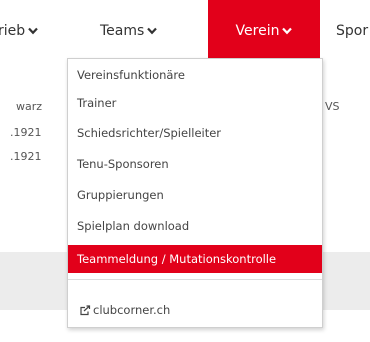  I want to click on menu-item-teammeldung: Teammeldung / Mutationskontrolle, so click(195, 259).